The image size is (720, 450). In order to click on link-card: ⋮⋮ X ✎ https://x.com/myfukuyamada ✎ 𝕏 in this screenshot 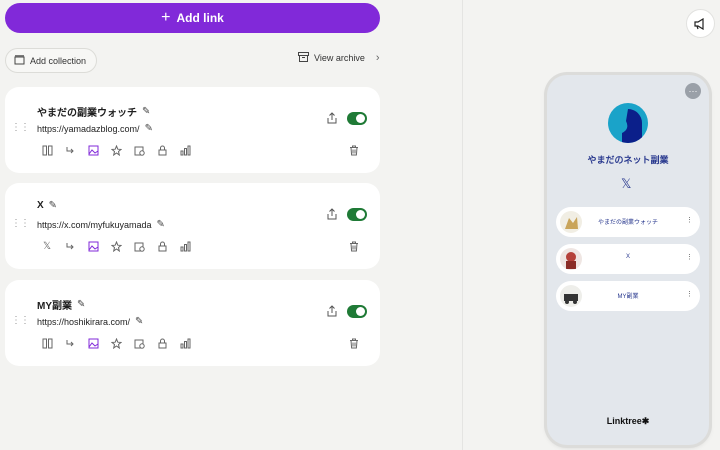, I will do `click(192, 226)`.